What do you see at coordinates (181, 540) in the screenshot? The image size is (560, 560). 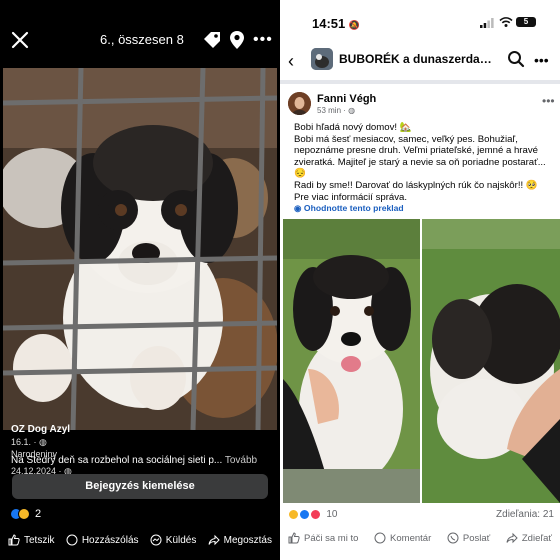 I see `send-label: Küldés` at bounding box center [181, 540].